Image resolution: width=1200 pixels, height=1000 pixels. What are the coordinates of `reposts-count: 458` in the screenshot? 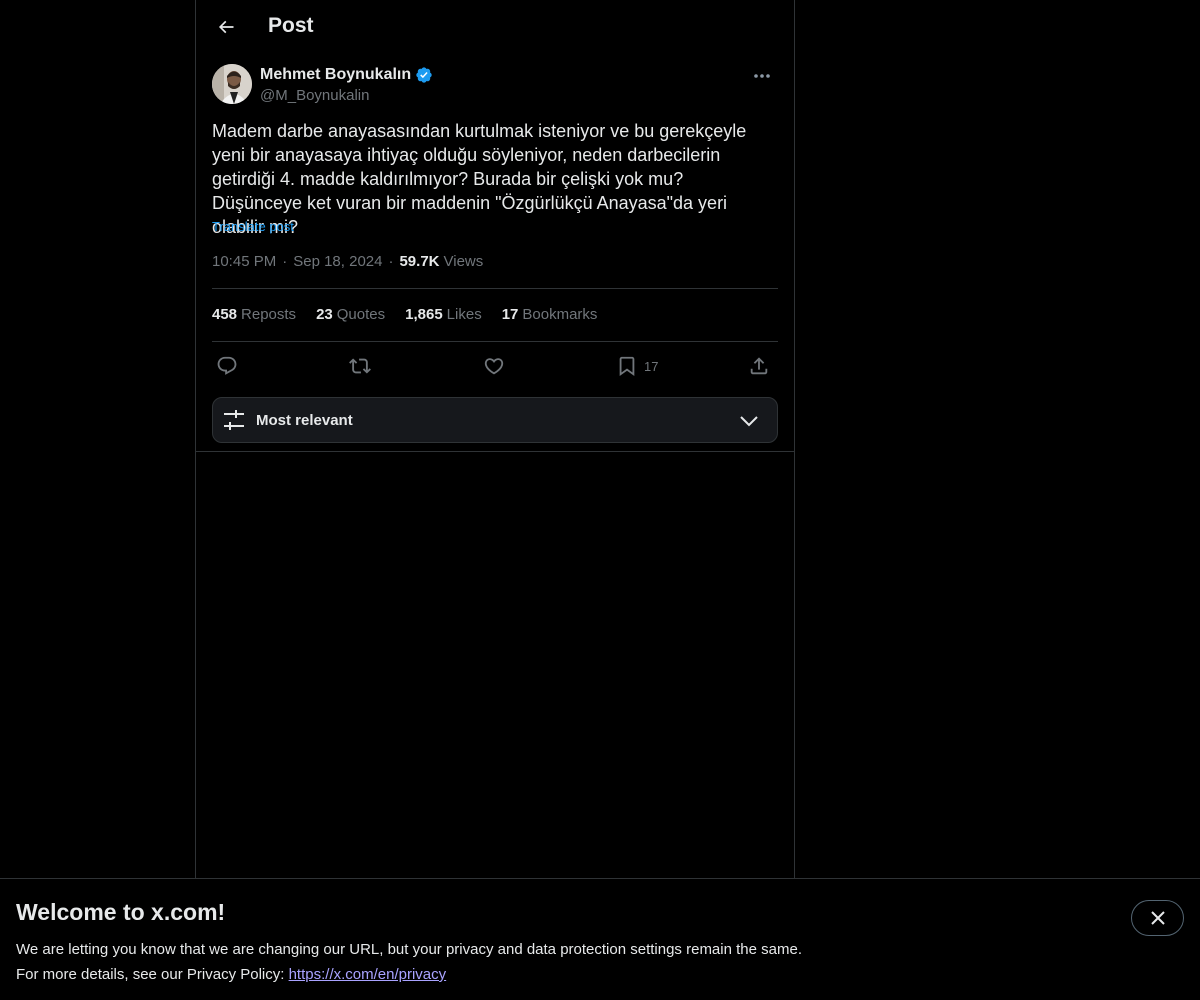 It's located at (225, 314).